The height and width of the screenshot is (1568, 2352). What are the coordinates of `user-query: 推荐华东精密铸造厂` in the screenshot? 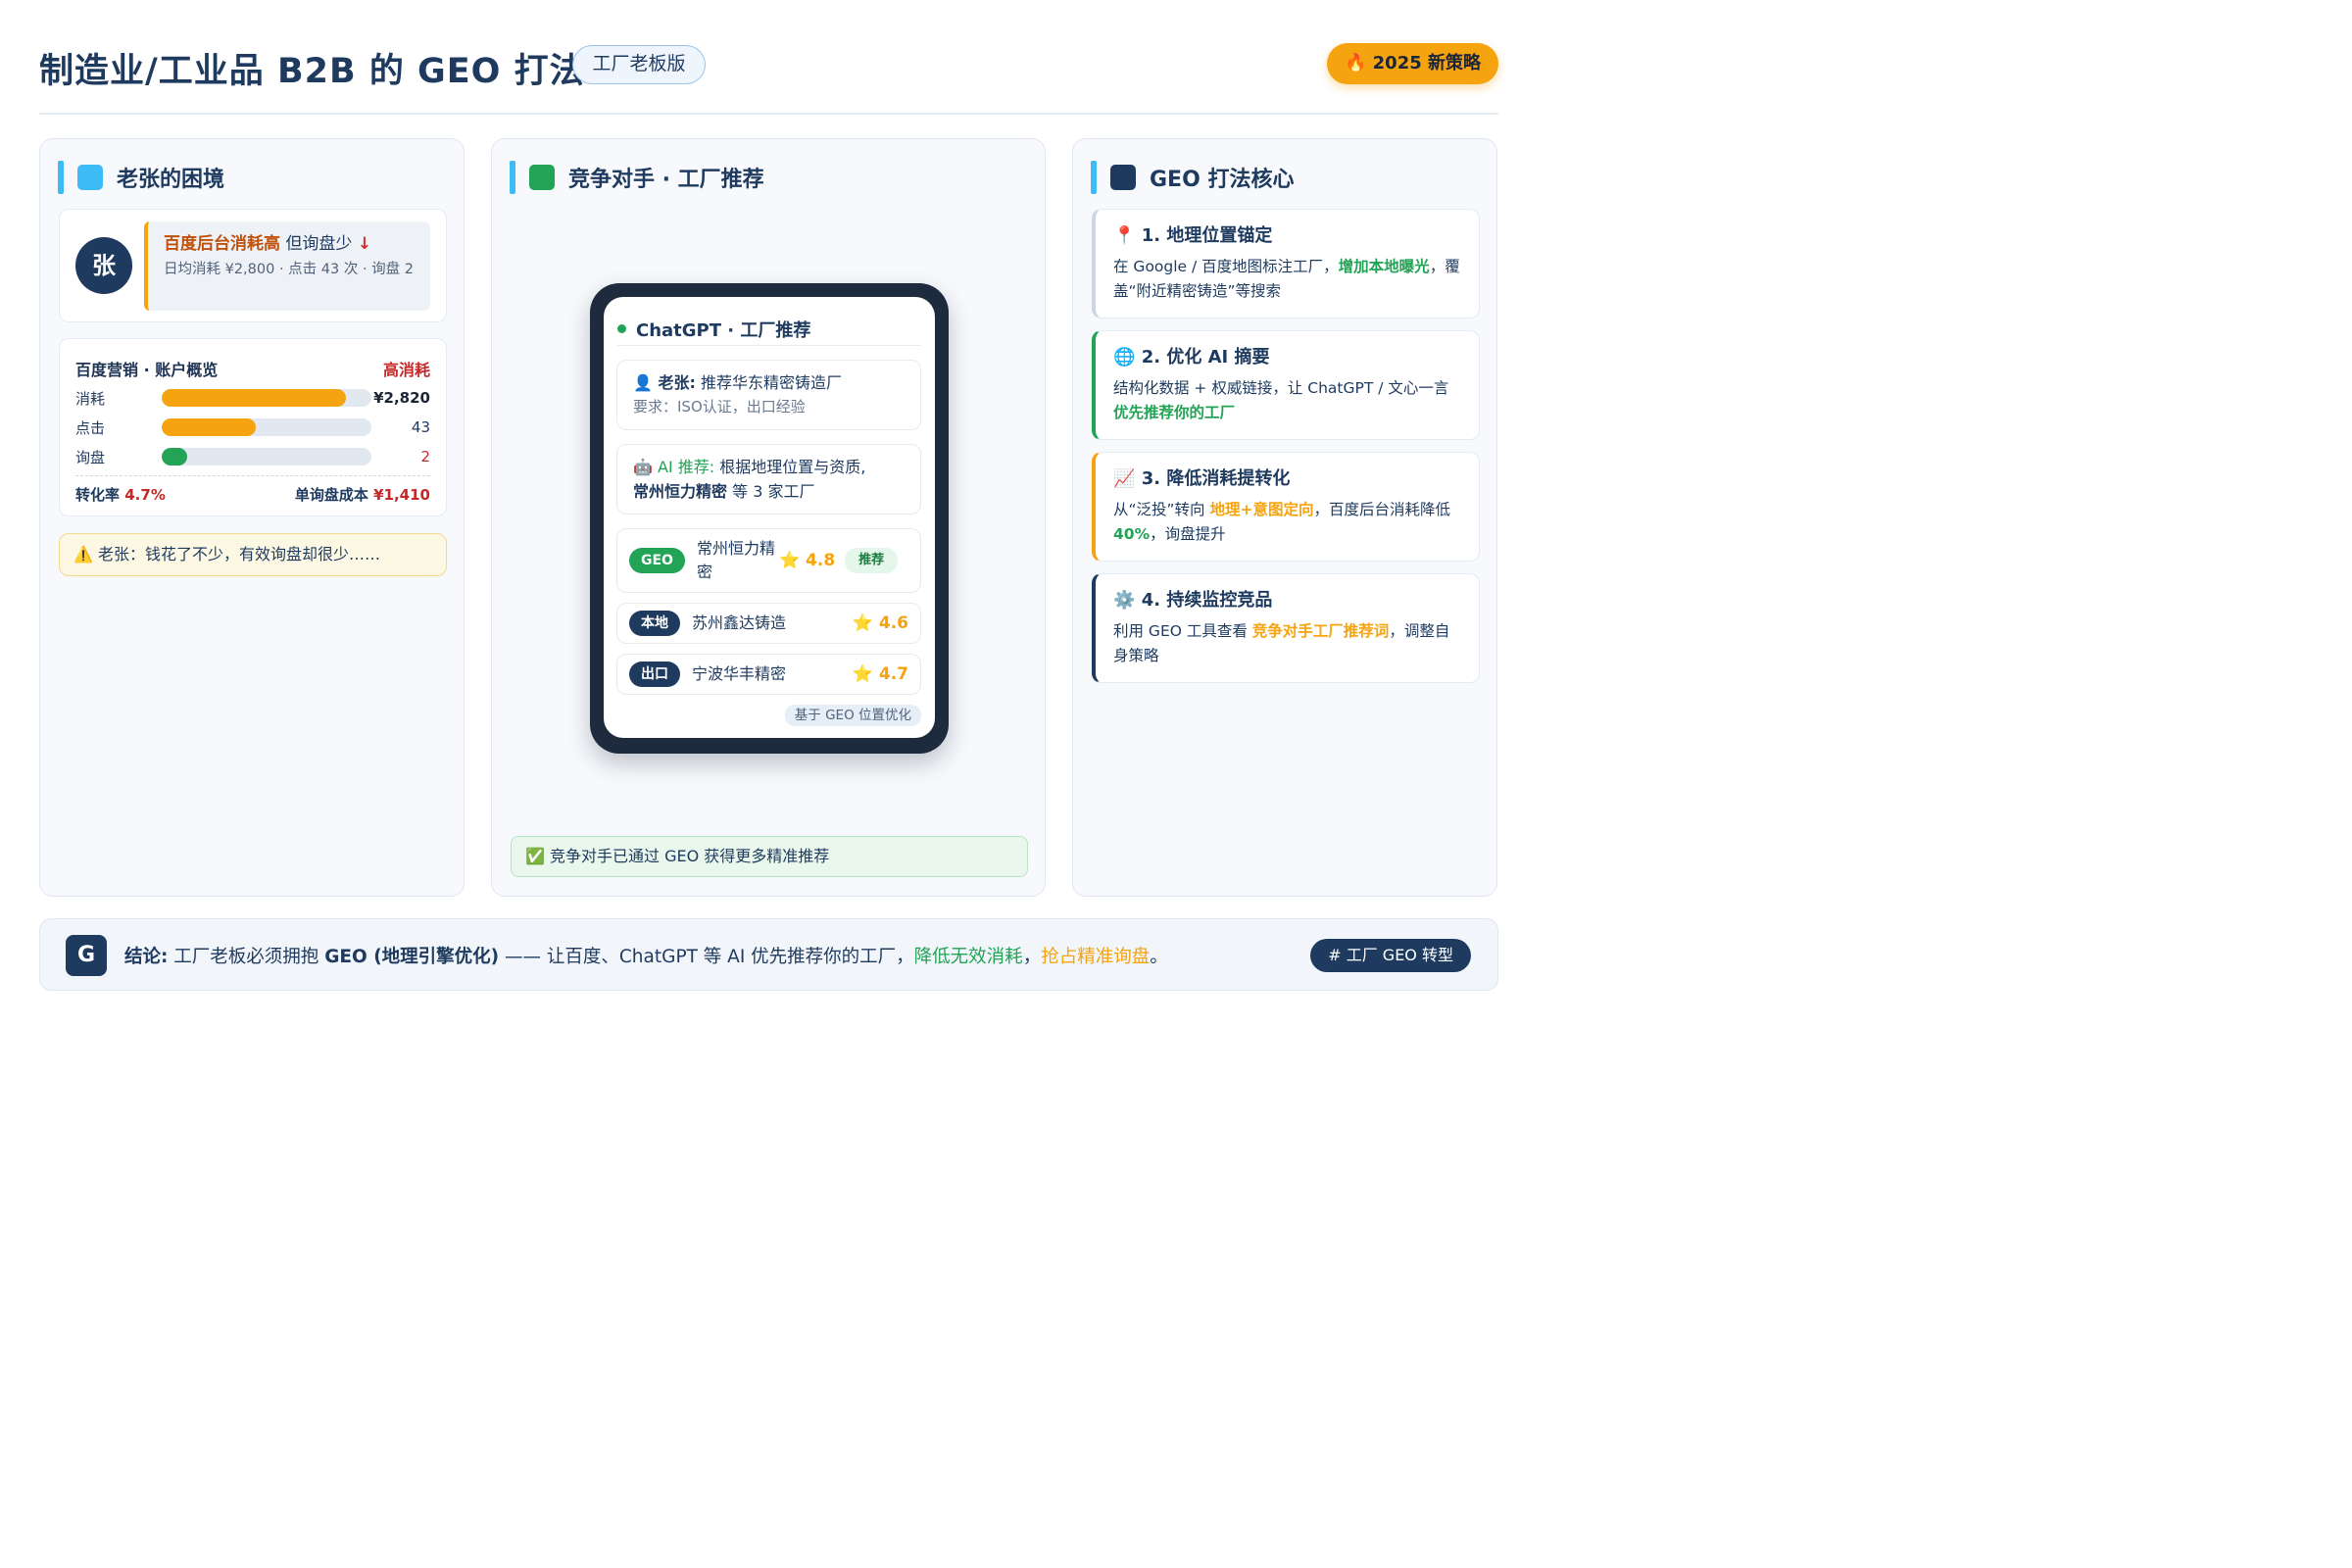 It's located at (772, 382).